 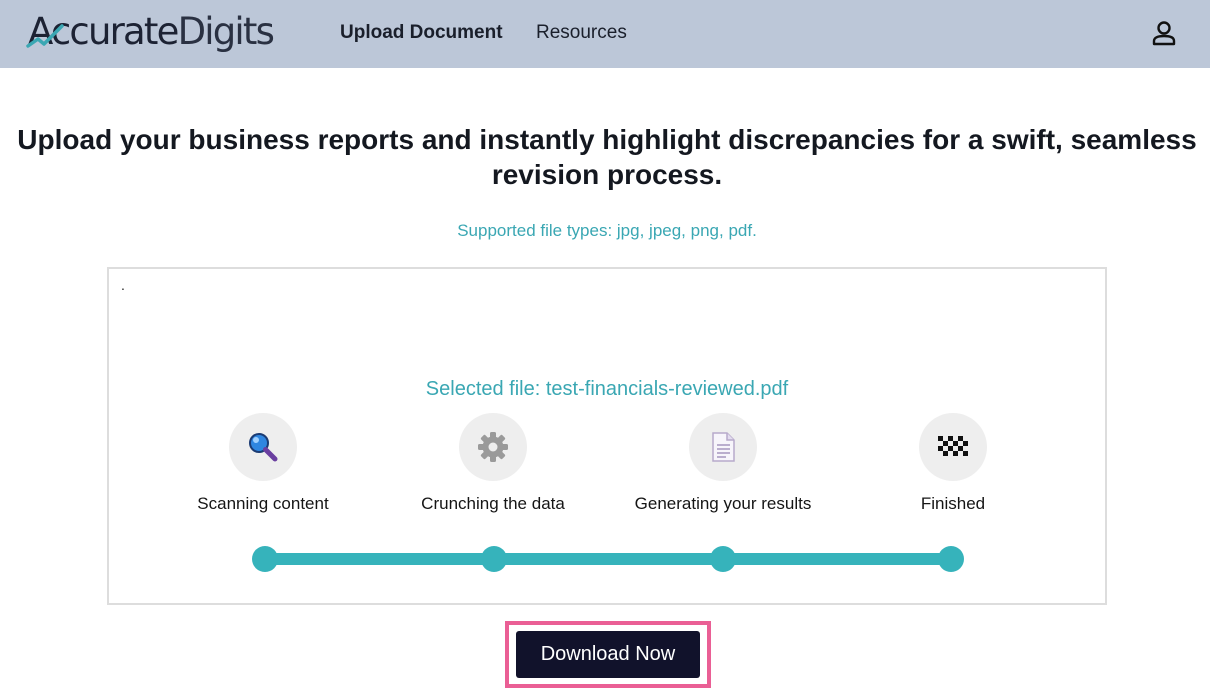 I want to click on step-label: Generating your results, so click(x=723, y=503).